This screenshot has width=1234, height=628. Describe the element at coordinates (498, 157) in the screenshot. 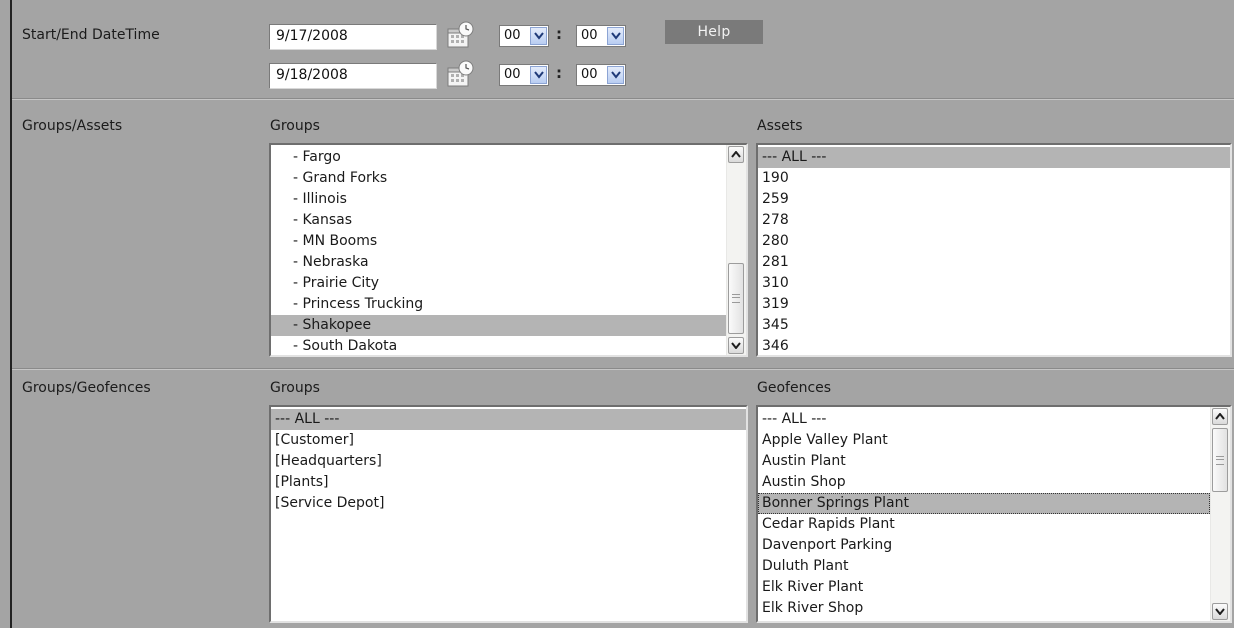

I see `list-item: - Fargo` at that location.